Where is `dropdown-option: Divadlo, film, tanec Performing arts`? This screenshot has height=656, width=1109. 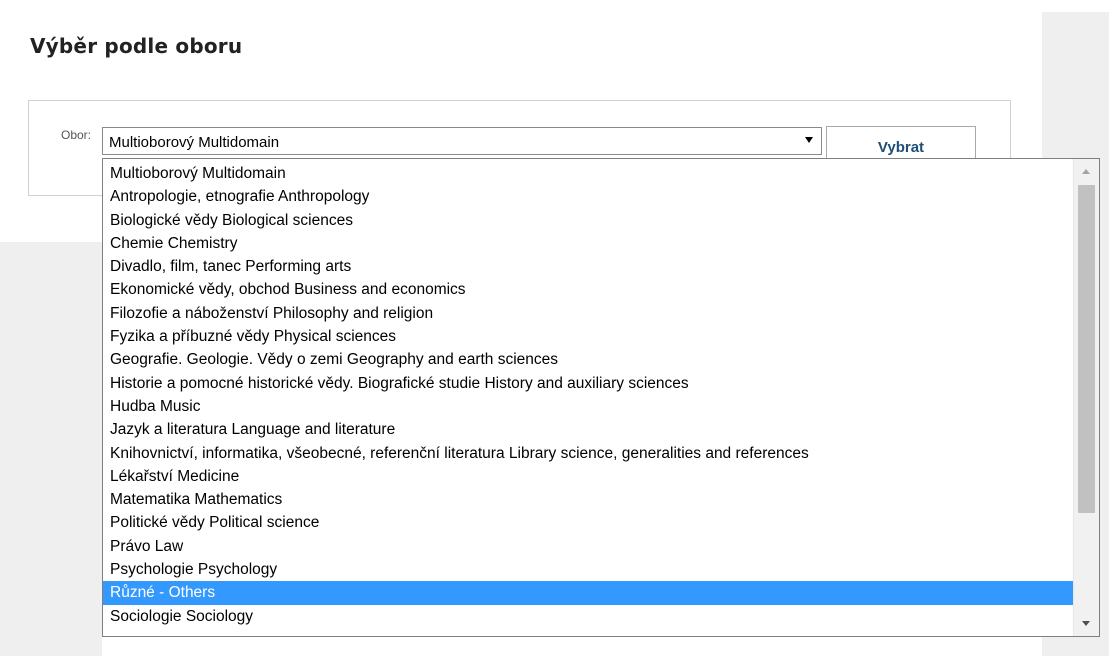 dropdown-option: Divadlo, film, tanec Performing arts is located at coordinates (588, 266).